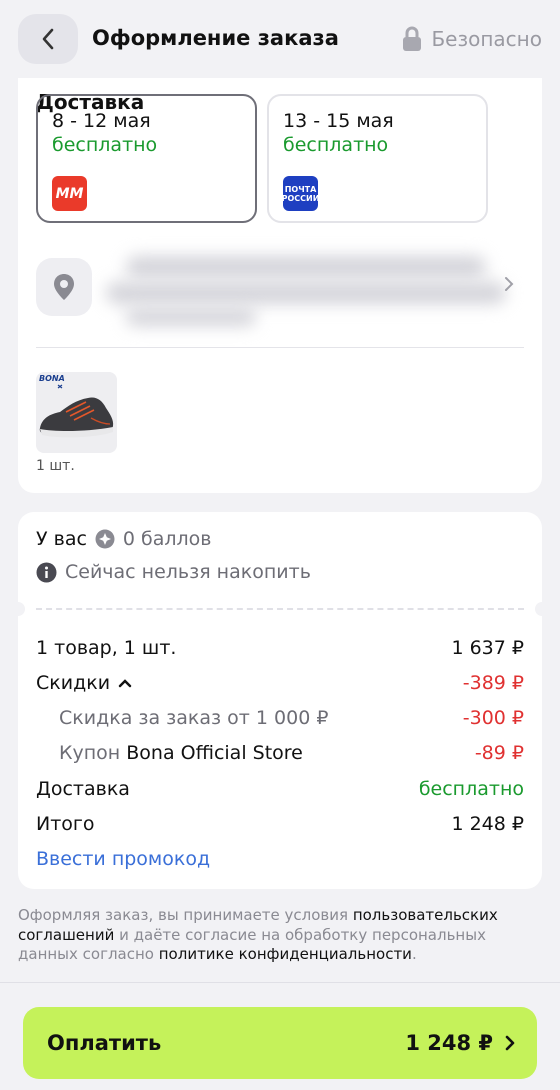 The height and width of the screenshot is (1090, 560). Describe the element at coordinates (493, 718) in the screenshot. I see `discount-order-value: -300 ₽` at that location.